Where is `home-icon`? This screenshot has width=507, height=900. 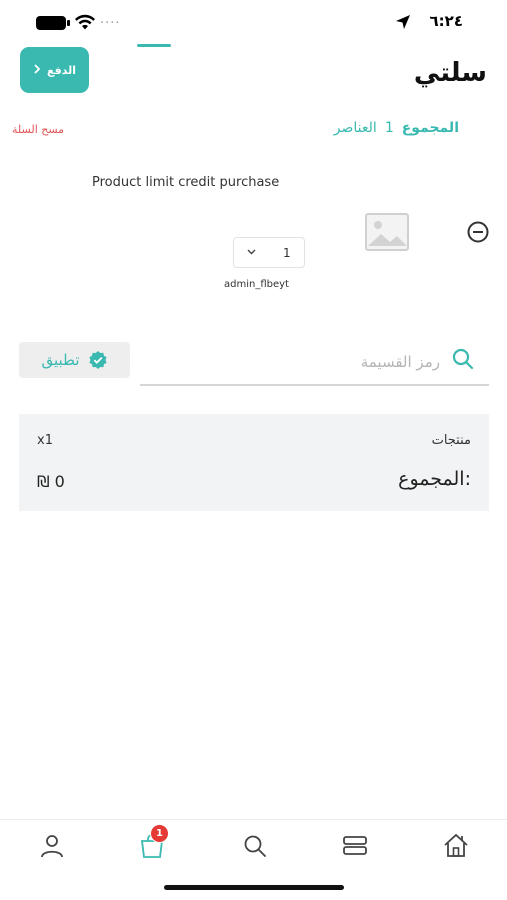
home-icon is located at coordinates (456, 846).